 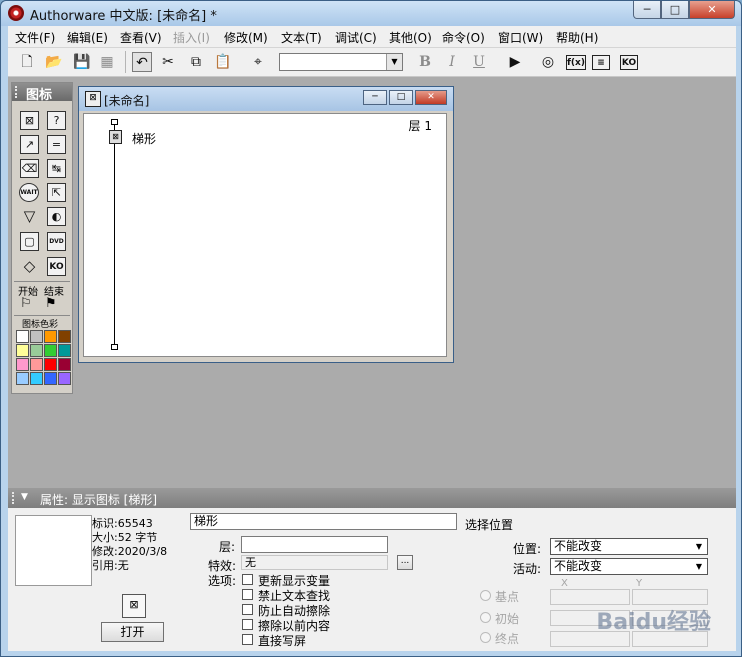 What do you see at coordinates (258, 62) in the screenshot?
I see `find-icon: ⌖` at bounding box center [258, 62].